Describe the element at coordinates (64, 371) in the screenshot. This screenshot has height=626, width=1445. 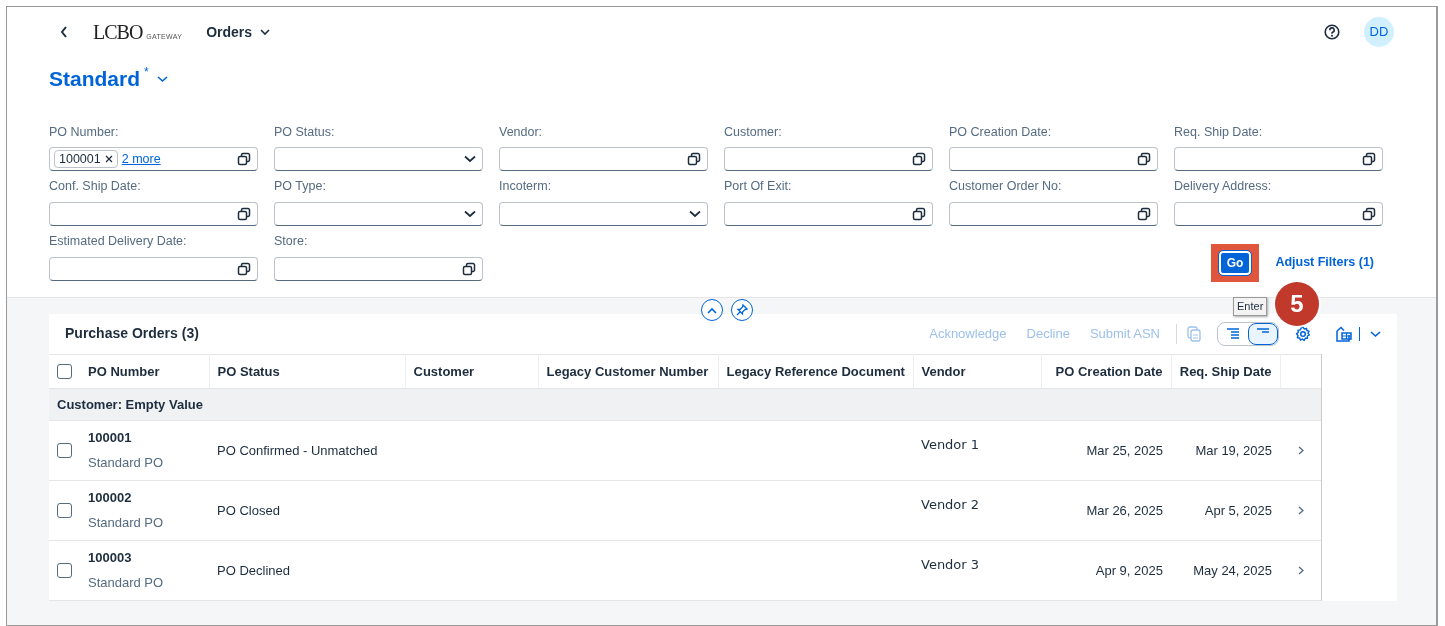
I see `select-all-checkbox` at that location.